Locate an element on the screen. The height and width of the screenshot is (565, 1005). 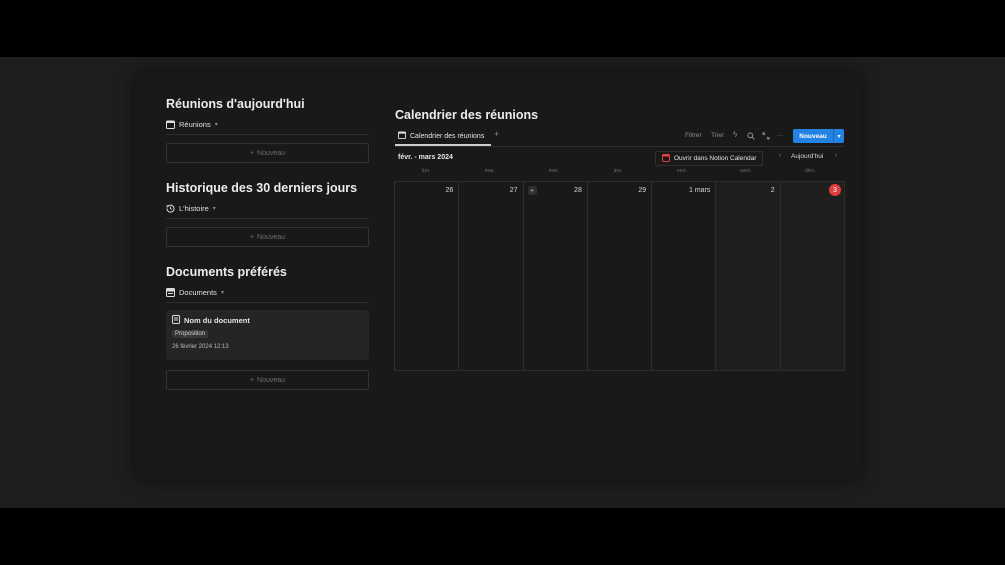
new-button: Nouveau ▾ is located at coordinates (818, 136).